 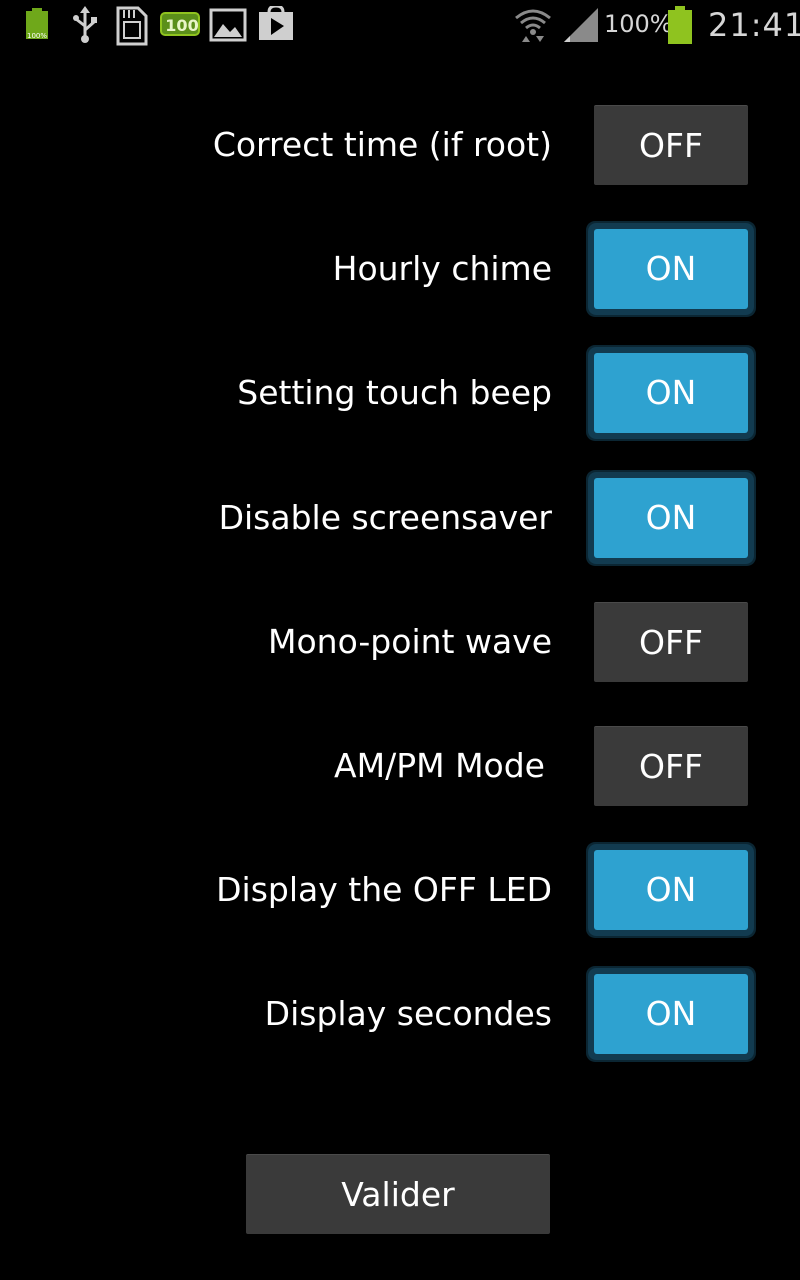 What do you see at coordinates (398, 1194) in the screenshot?
I see `valider-button: Valider` at bounding box center [398, 1194].